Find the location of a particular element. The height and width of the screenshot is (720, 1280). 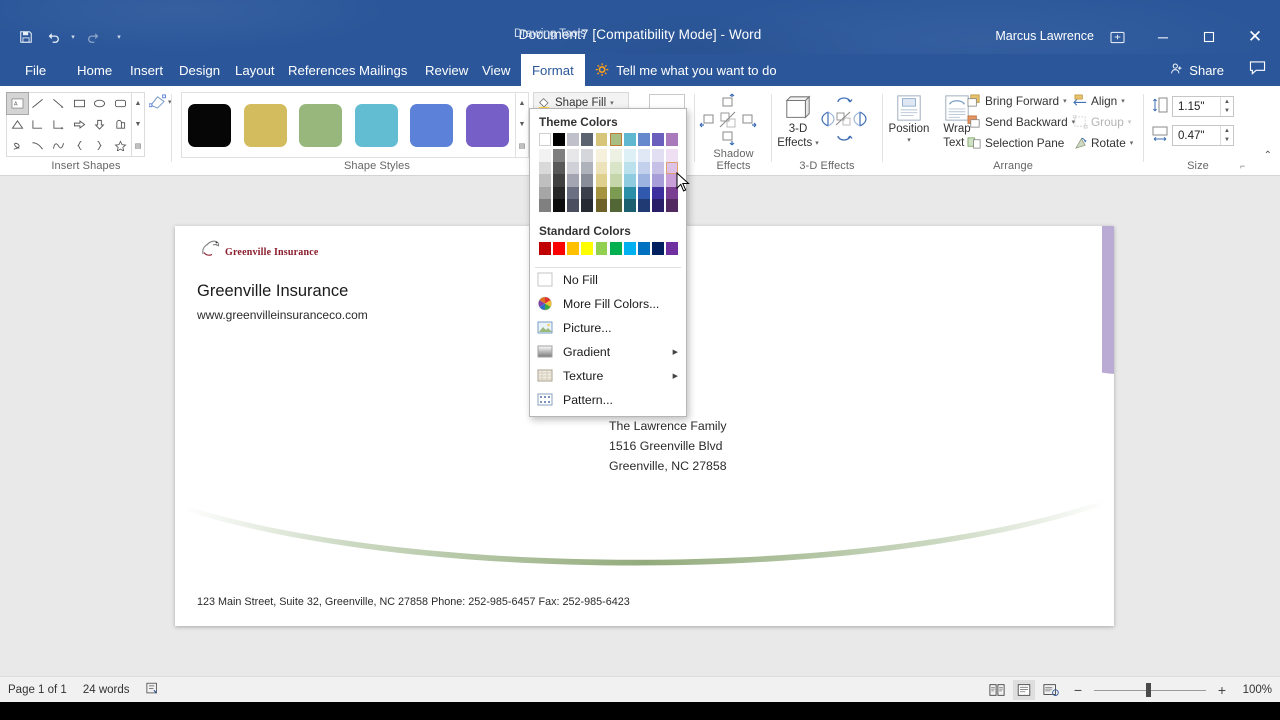

user-account-name: Marcus Lawrence is located at coordinates (1044, 36).